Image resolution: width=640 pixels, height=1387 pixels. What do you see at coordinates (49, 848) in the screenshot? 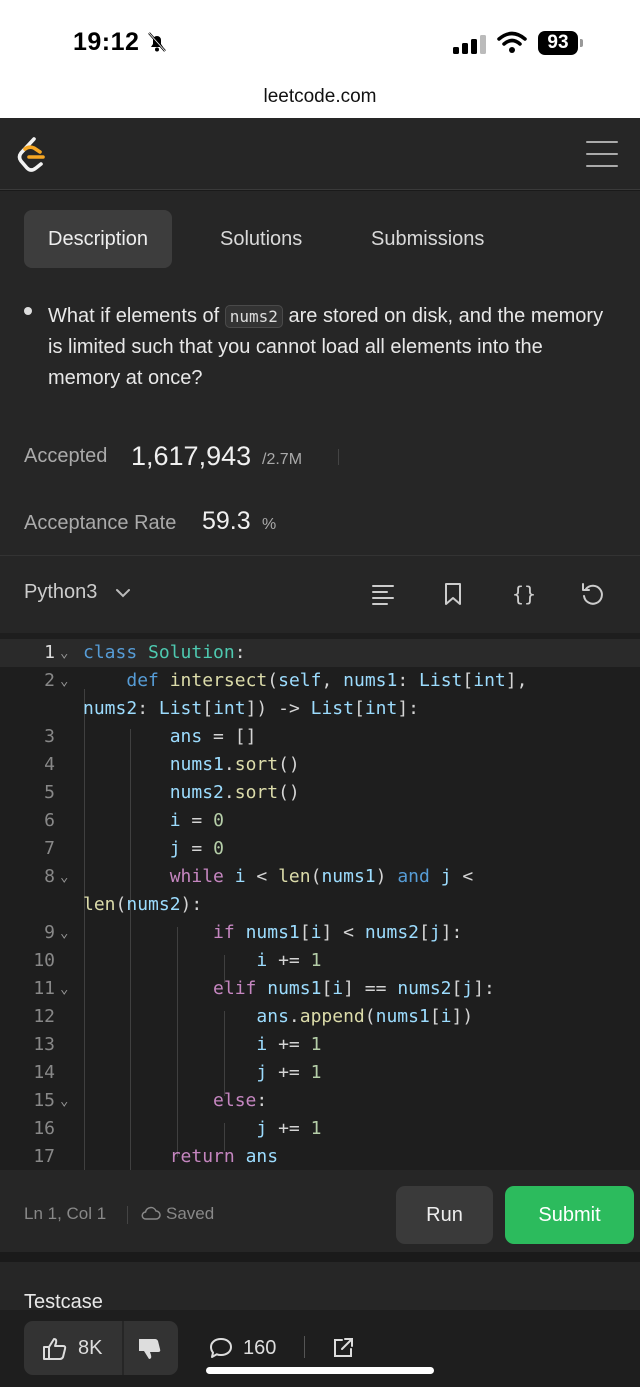
I see `line-number: 7` at bounding box center [49, 848].